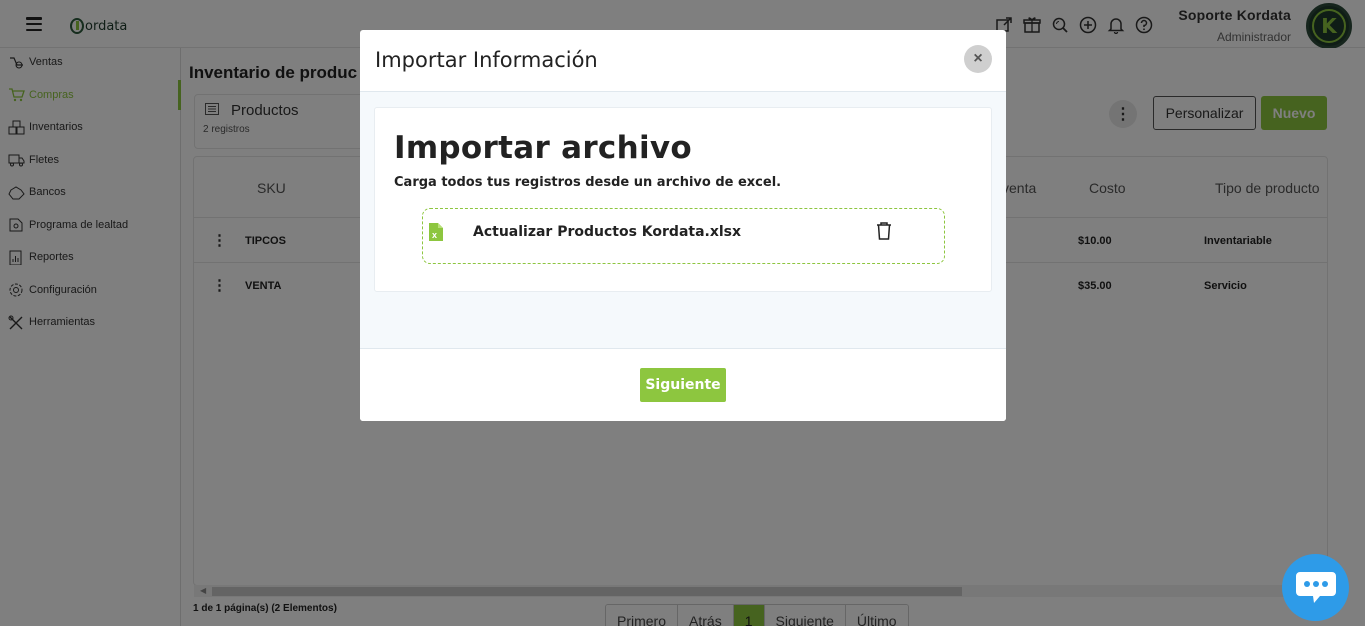  I want to click on svg-text: x, so click(434, 235).